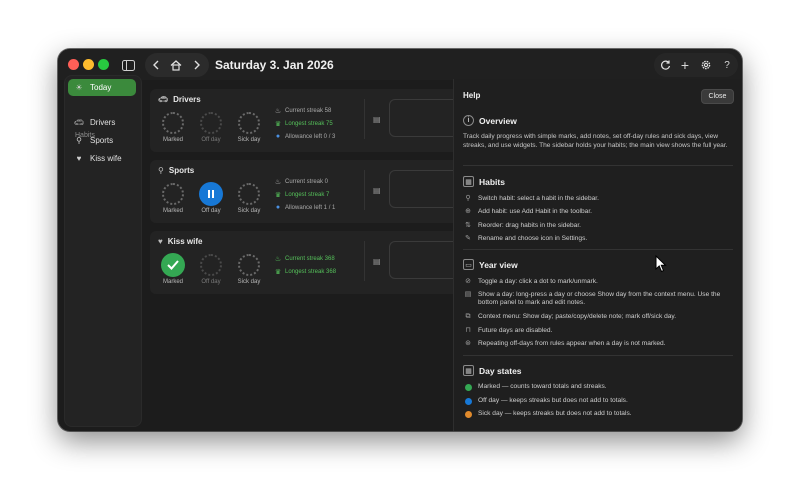  What do you see at coordinates (128, 65) in the screenshot?
I see `sidebar-toggle-icon` at bounding box center [128, 65].